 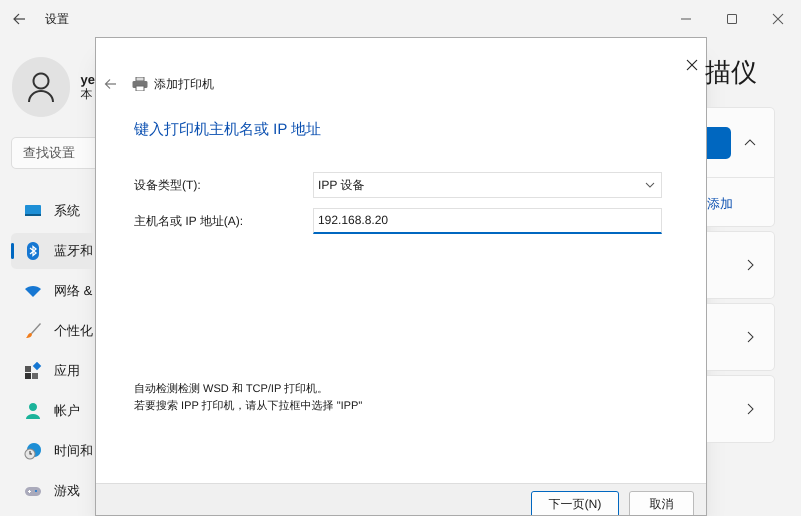 What do you see at coordinates (87, 94) in the screenshot?
I see `user-subtitle: 本` at bounding box center [87, 94].